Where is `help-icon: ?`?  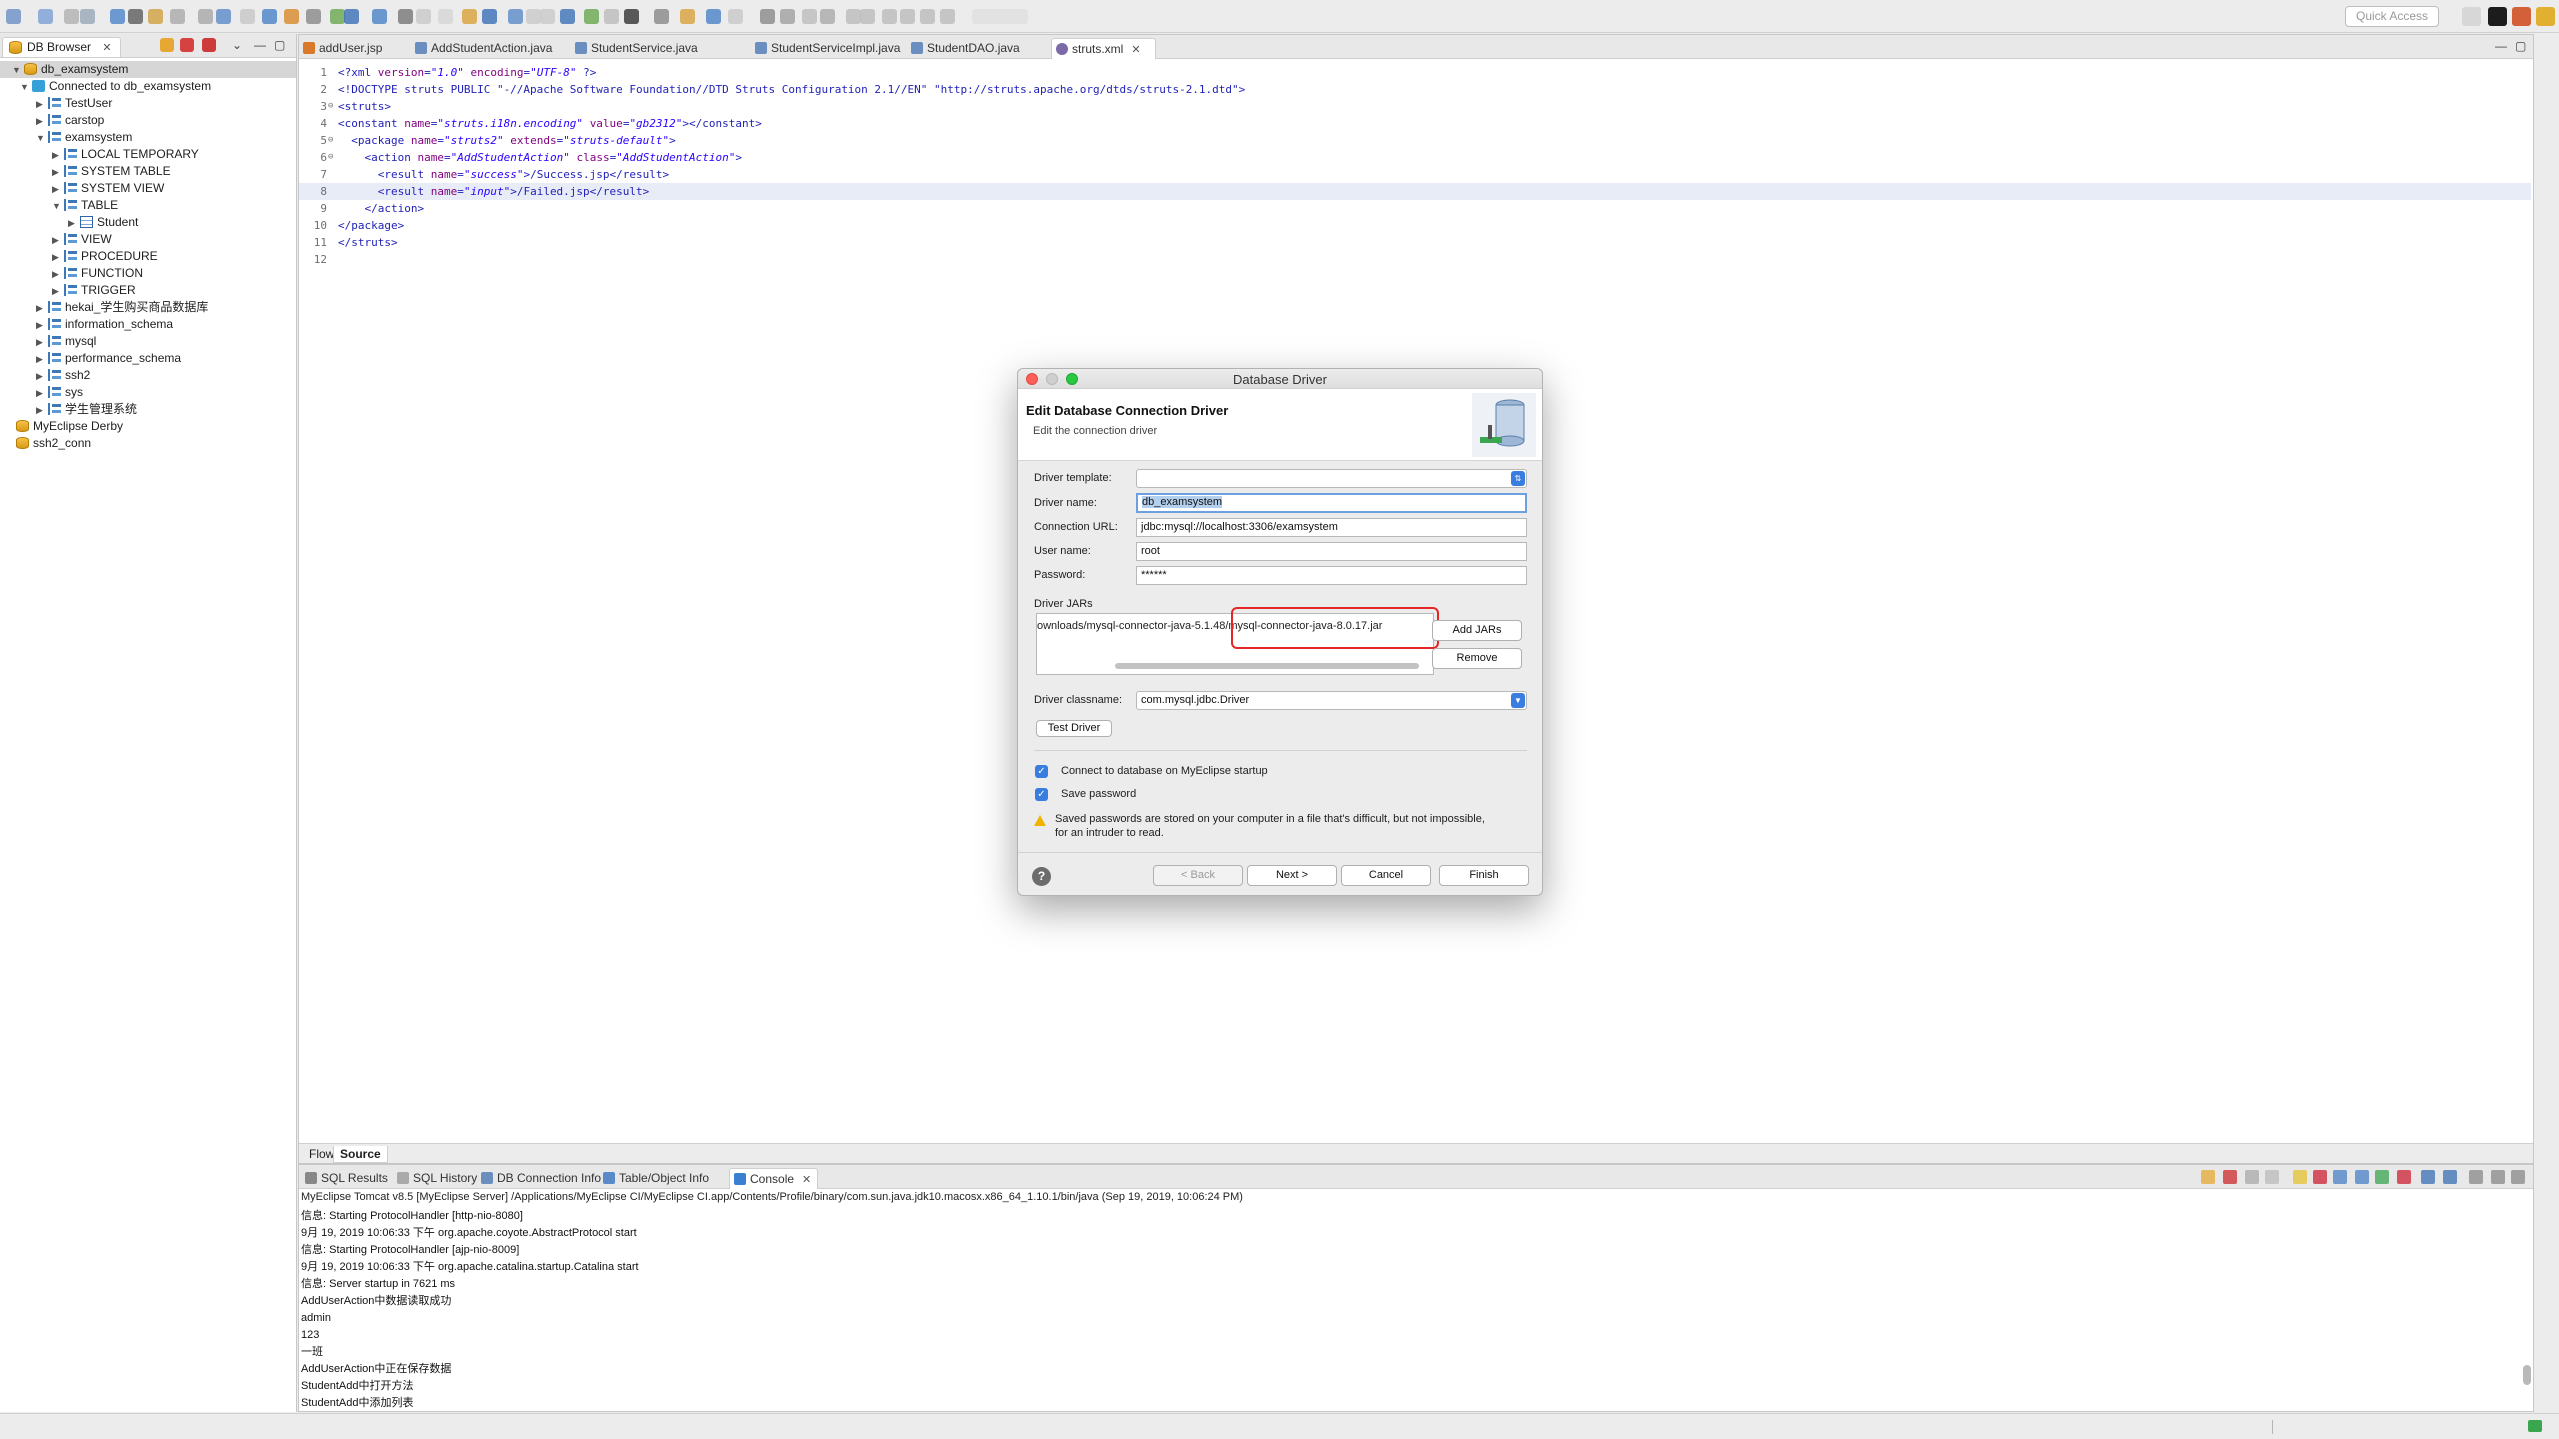 help-icon: ? is located at coordinates (1041, 876).